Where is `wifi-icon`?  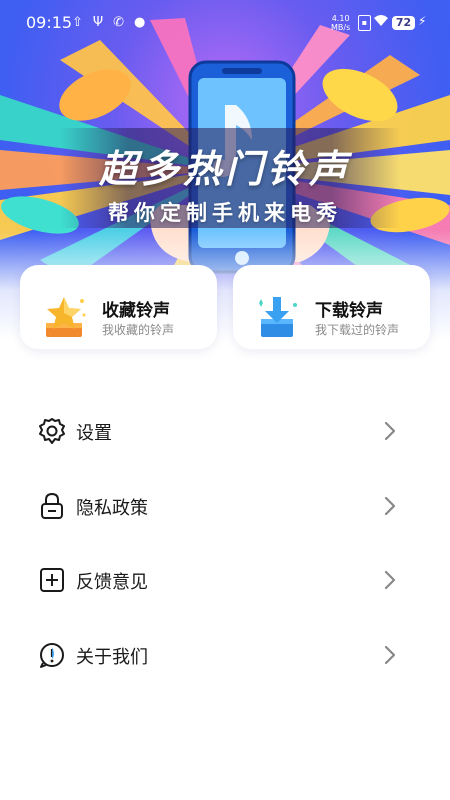 wifi-icon is located at coordinates (381, 20).